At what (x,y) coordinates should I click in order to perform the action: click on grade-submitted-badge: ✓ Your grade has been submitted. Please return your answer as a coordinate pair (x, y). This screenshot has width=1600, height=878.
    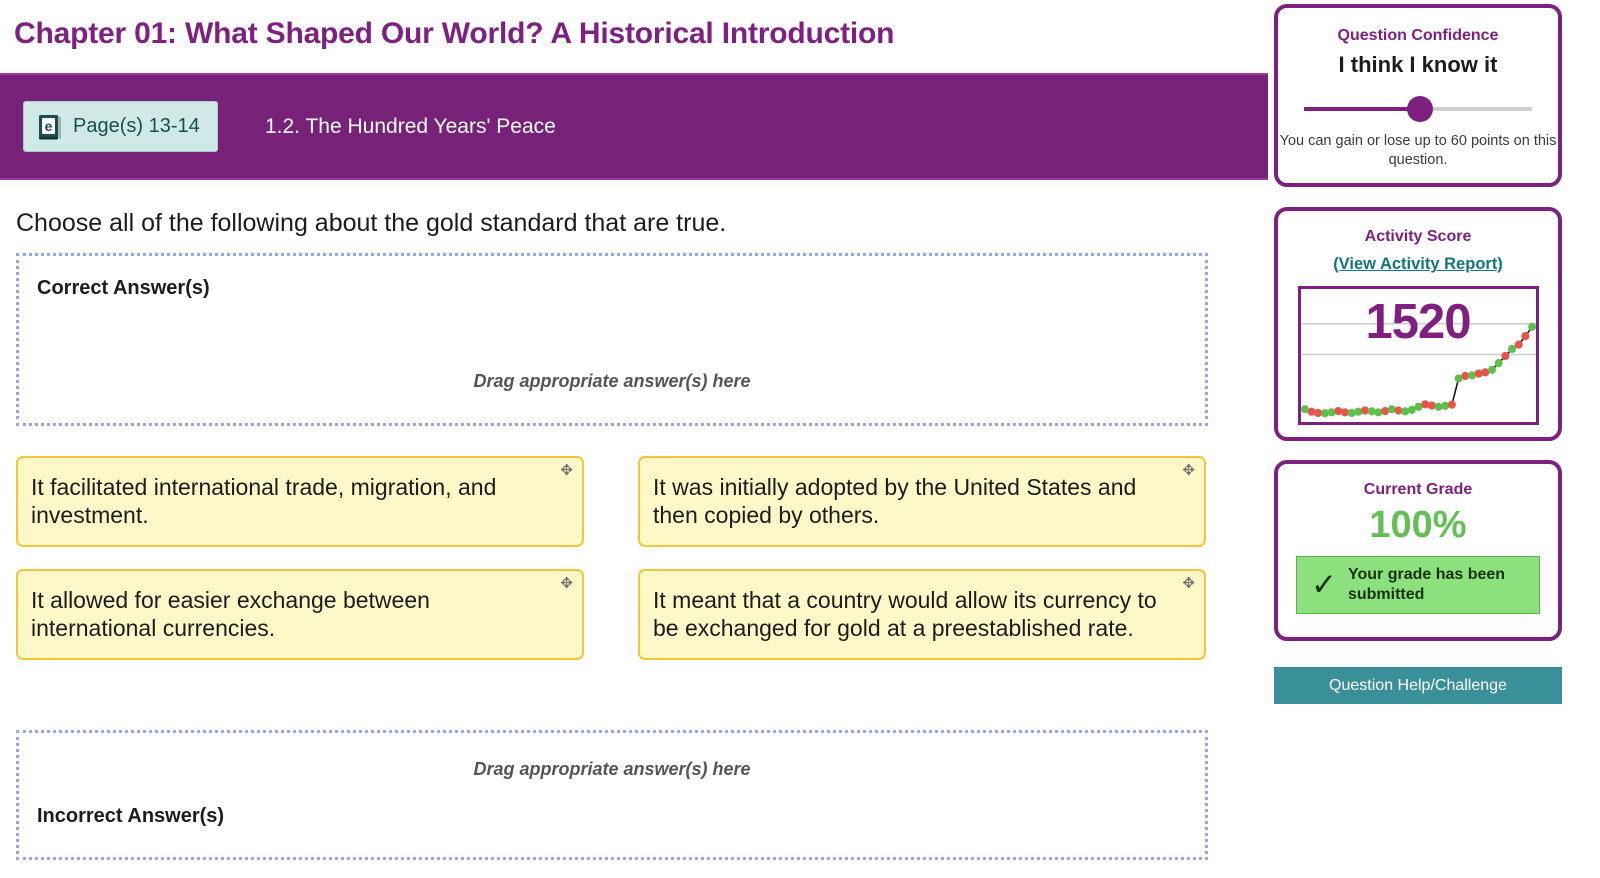
    Looking at the image, I should click on (1418, 585).